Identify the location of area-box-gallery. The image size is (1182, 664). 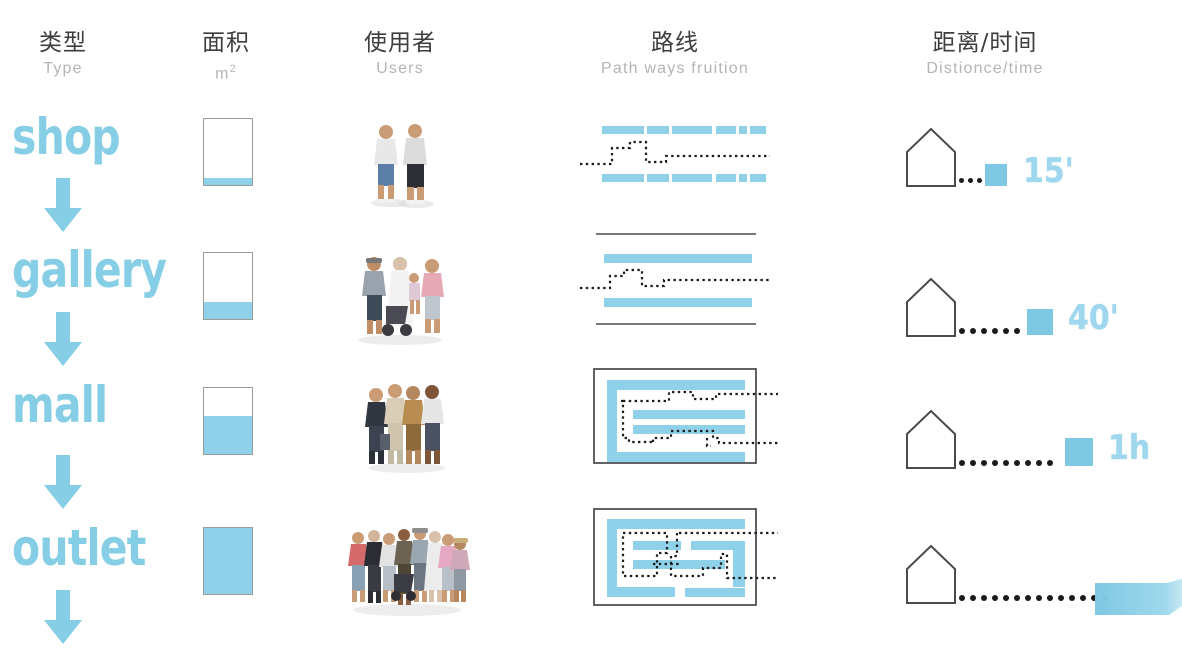
(228, 286).